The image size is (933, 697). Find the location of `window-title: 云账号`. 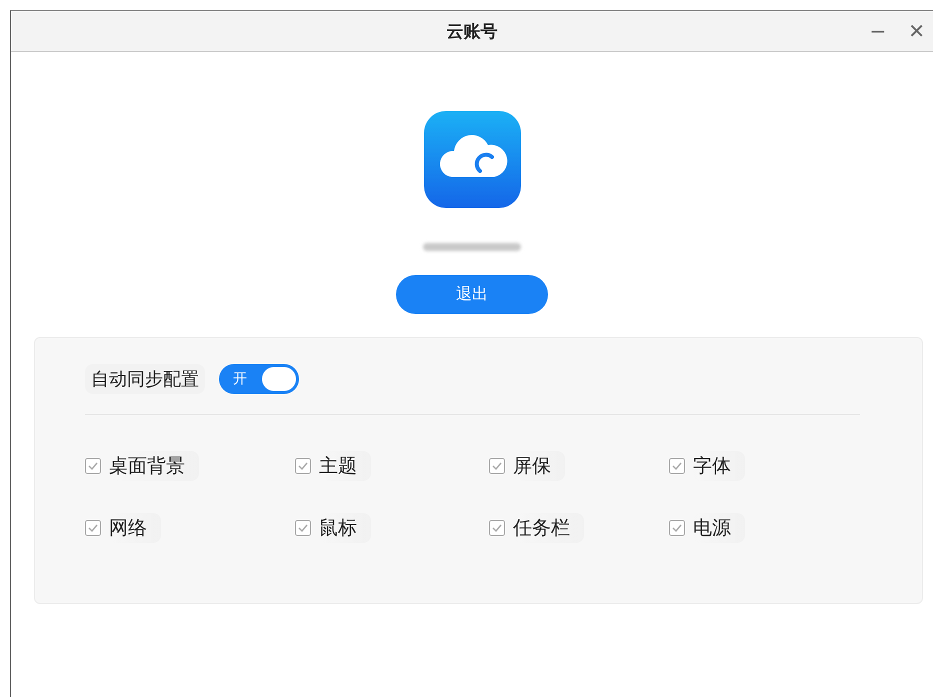

window-title: 云账号 is located at coordinates (472, 31).